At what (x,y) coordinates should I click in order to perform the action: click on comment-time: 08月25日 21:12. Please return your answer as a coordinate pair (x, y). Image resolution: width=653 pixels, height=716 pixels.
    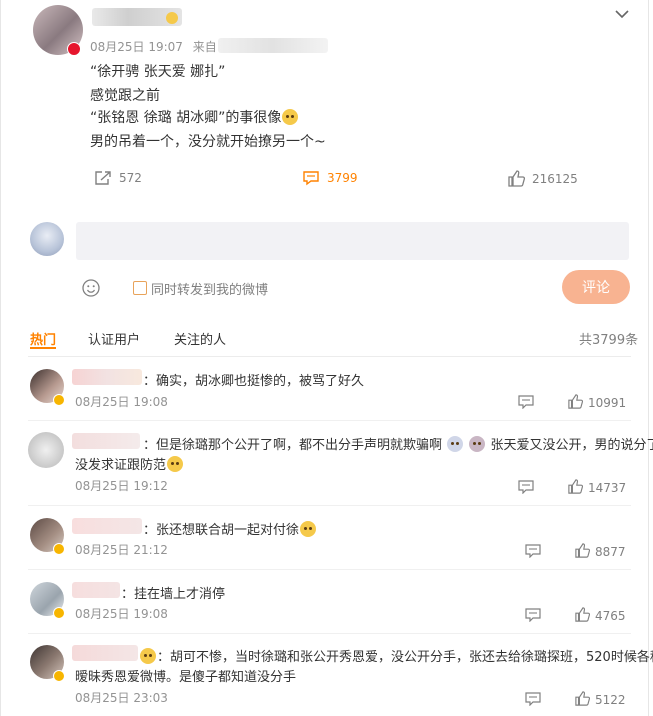
    Looking at the image, I should click on (121, 550).